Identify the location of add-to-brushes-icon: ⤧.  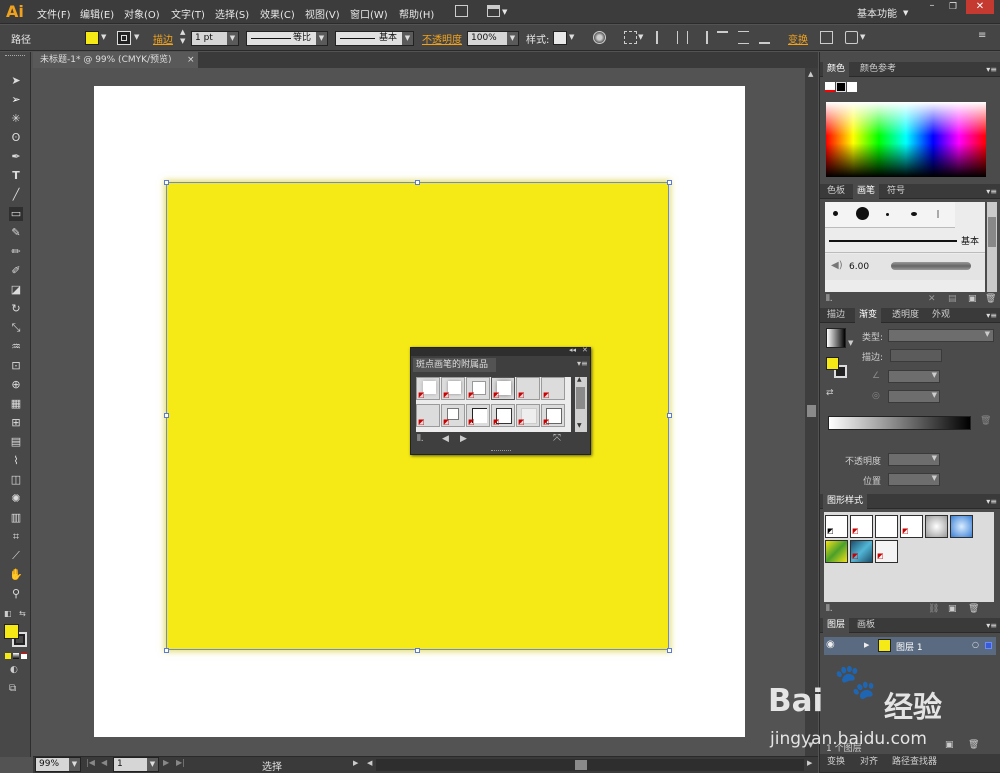
(557, 438).